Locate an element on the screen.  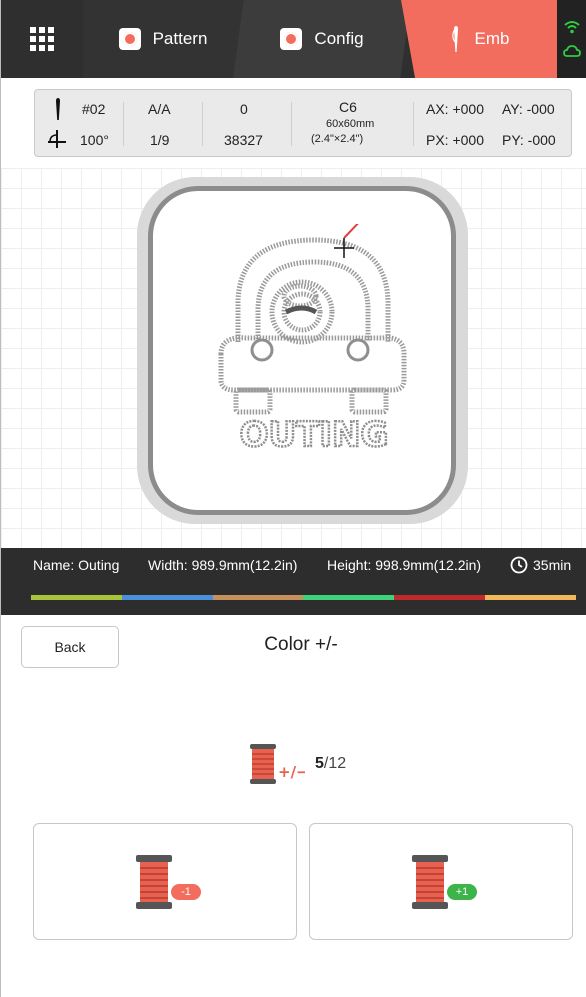
status-column is located at coordinates (571, 39).